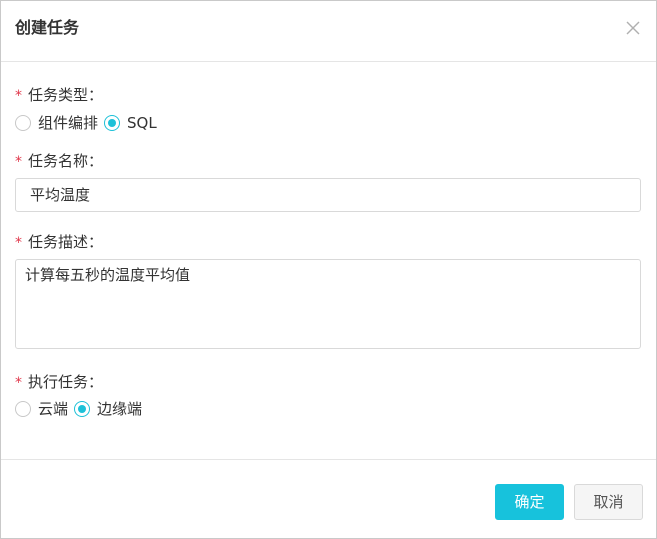  What do you see at coordinates (68, 123) in the screenshot?
I see `radio-label-component: 组件编排` at bounding box center [68, 123].